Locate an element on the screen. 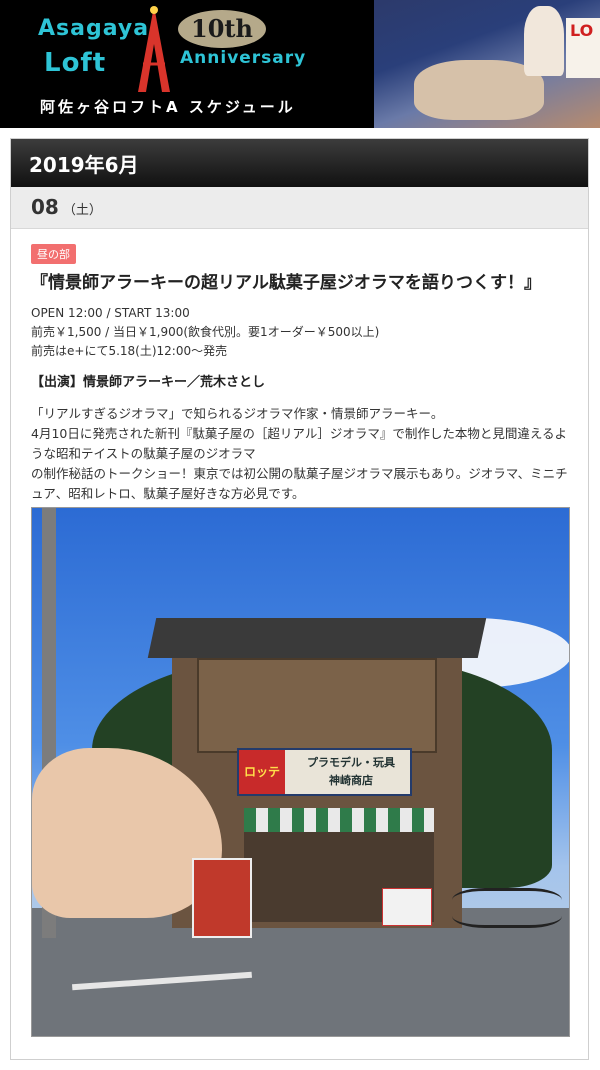  description-line: 「リアルすぎるジオラマ」で知られるジオラマ作家・情景師アラーキー。 is located at coordinates (237, 413).